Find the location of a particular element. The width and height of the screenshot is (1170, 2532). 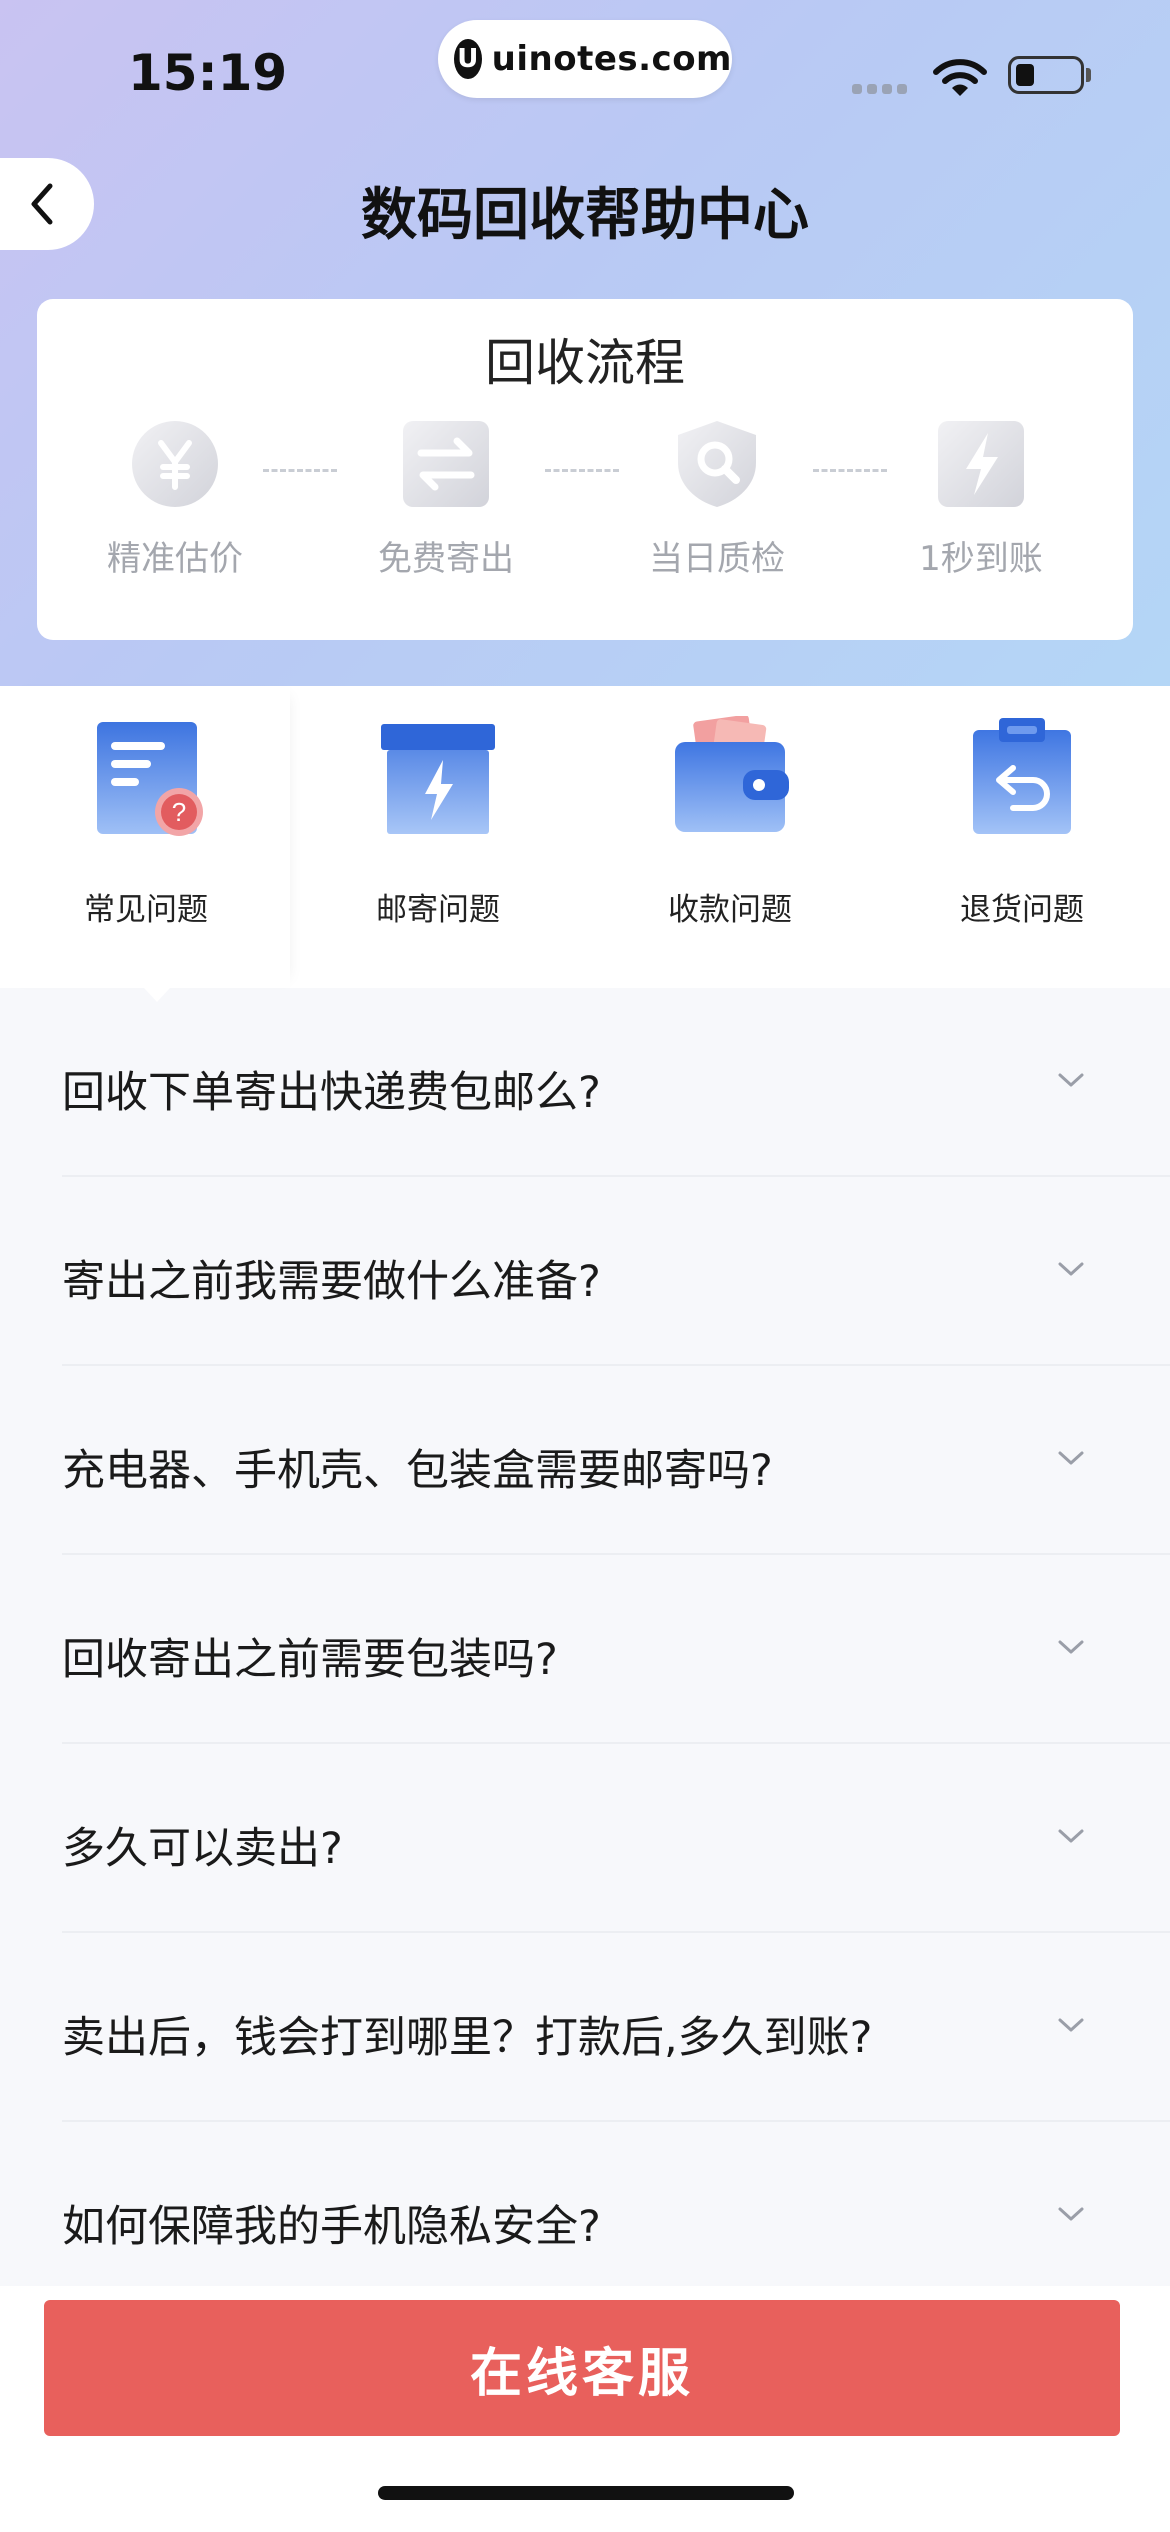

faq-item: 卖出后，钱会打到哪里？打款后,多久到账? is located at coordinates (616, 2027).